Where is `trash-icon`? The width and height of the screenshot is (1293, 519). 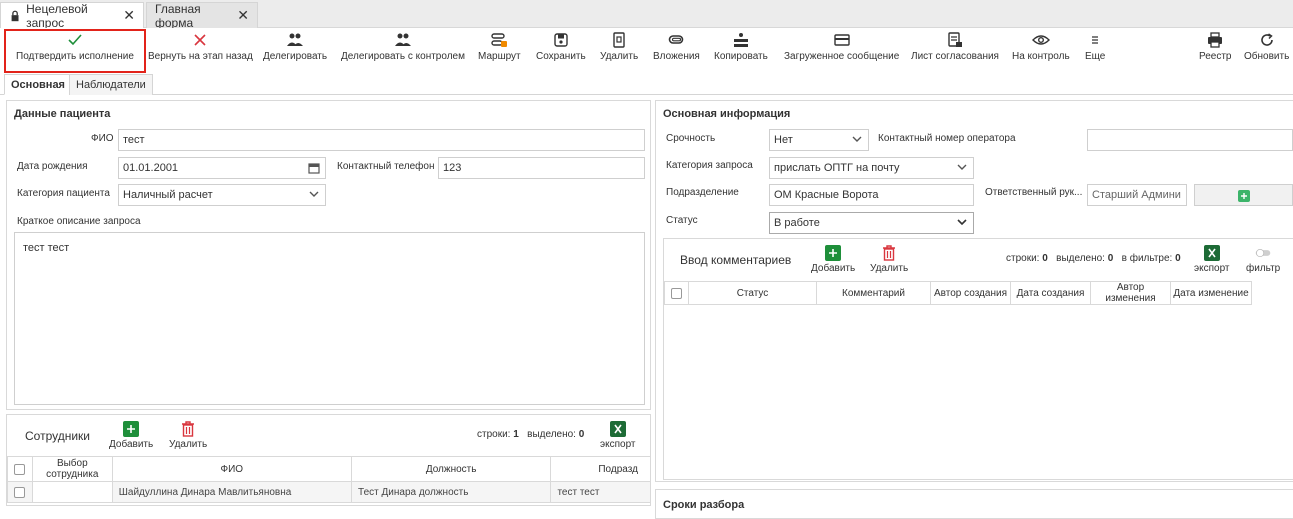 trash-icon is located at coordinates (889, 253).